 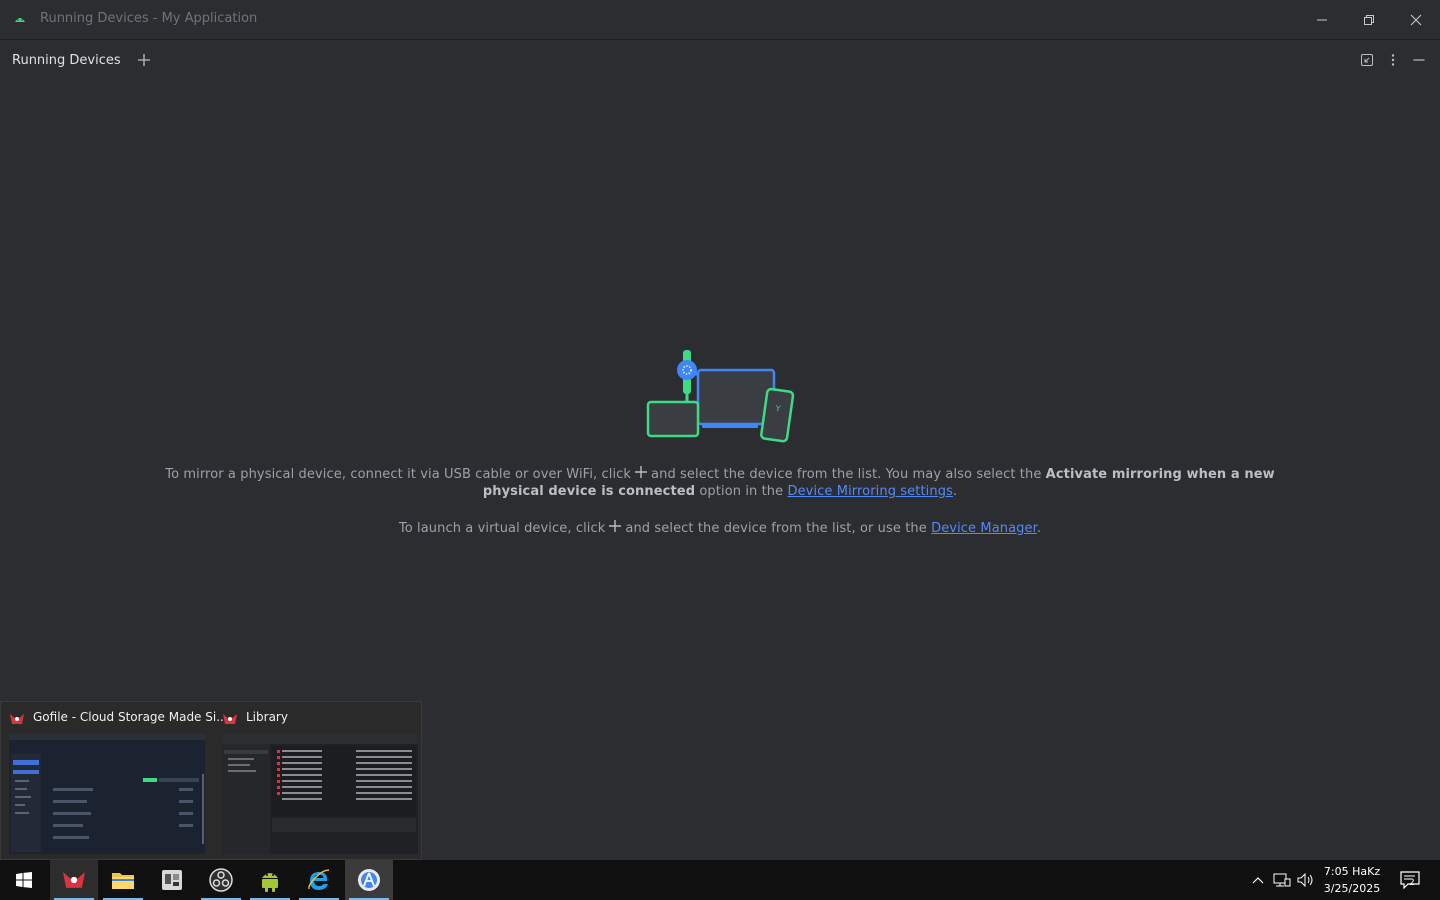 I want to click on android-icon, so click(x=270, y=882).